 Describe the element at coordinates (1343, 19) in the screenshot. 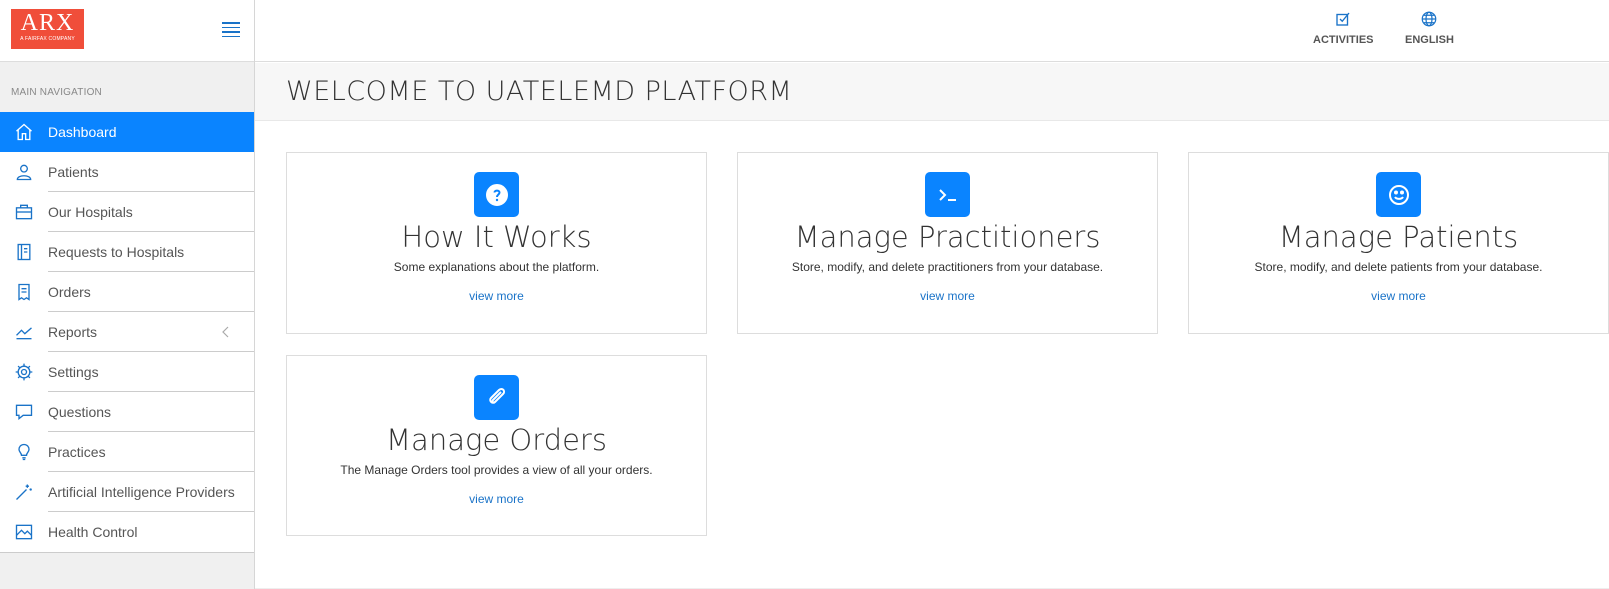

I see `checkbox-icon` at that location.